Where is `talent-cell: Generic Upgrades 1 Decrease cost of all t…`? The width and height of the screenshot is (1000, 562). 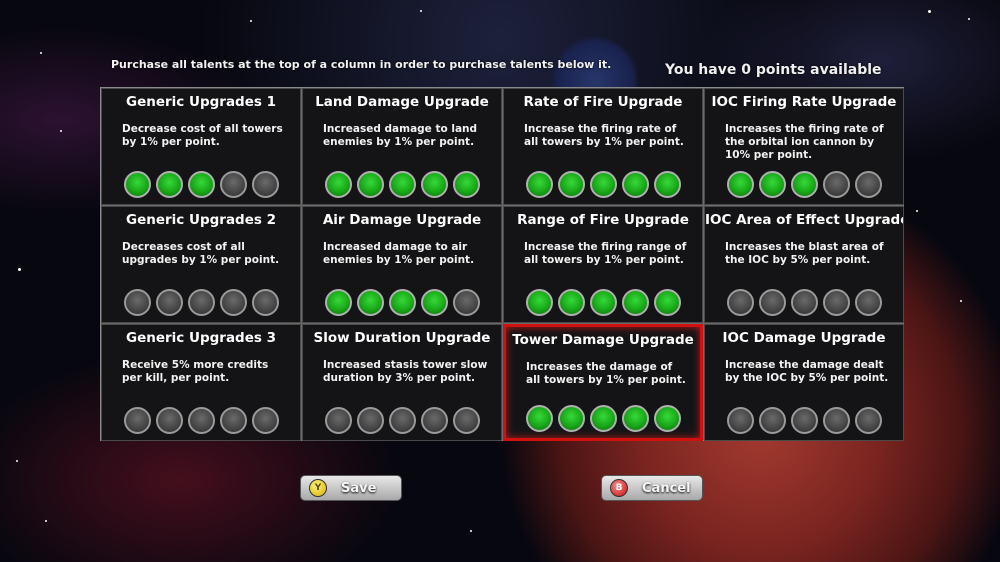 talent-cell: Generic Upgrades 1 Decrease cost of all t… is located at coordinates (201, 146).